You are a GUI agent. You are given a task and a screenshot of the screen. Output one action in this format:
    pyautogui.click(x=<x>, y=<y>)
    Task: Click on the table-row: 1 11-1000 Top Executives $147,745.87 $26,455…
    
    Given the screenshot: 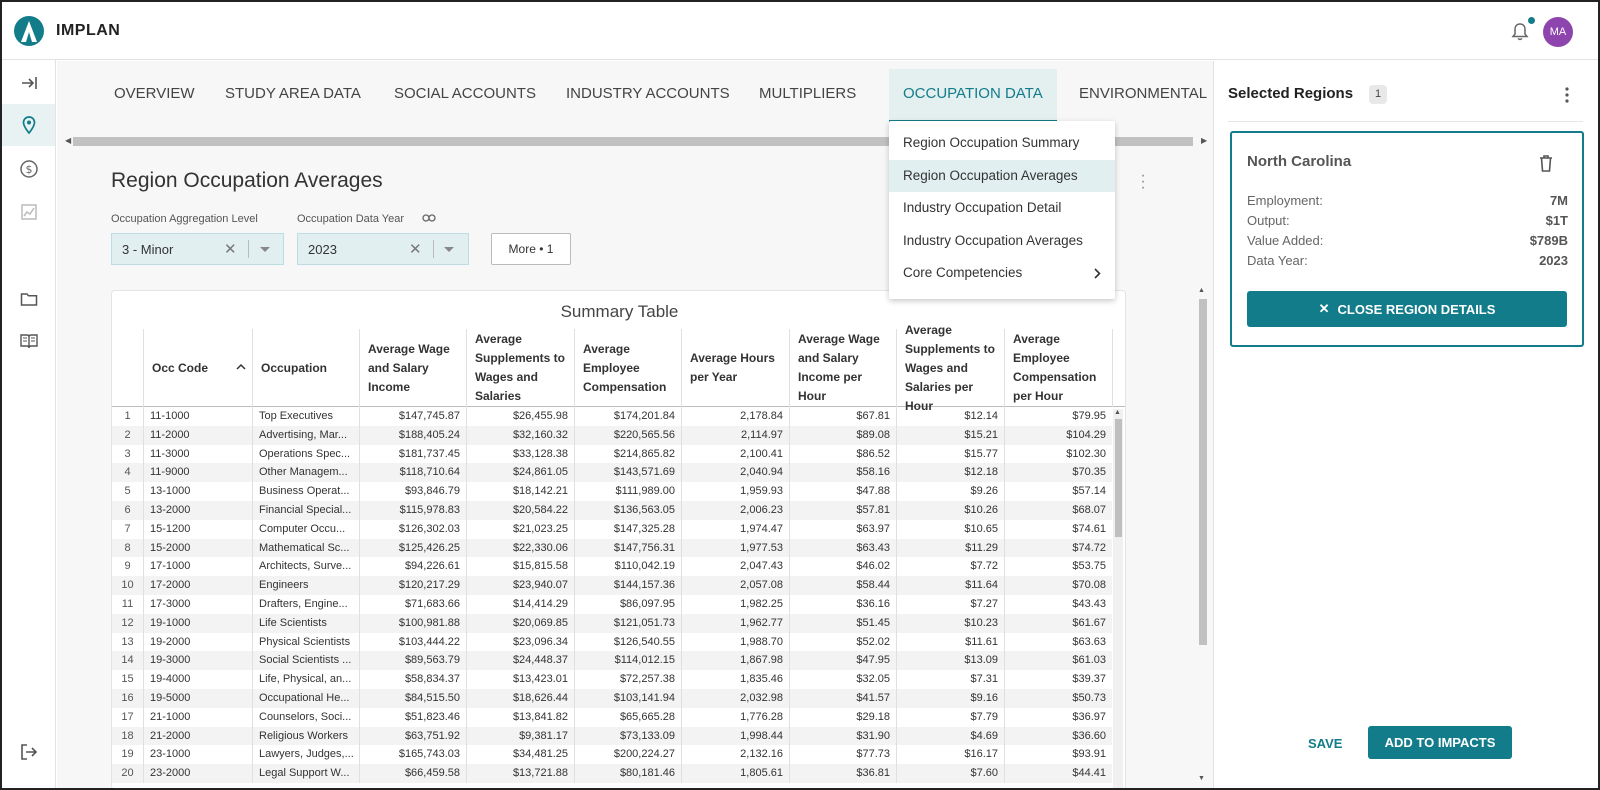 What is the action you would take?
    pyautogui.click(x=612, y=416)
    